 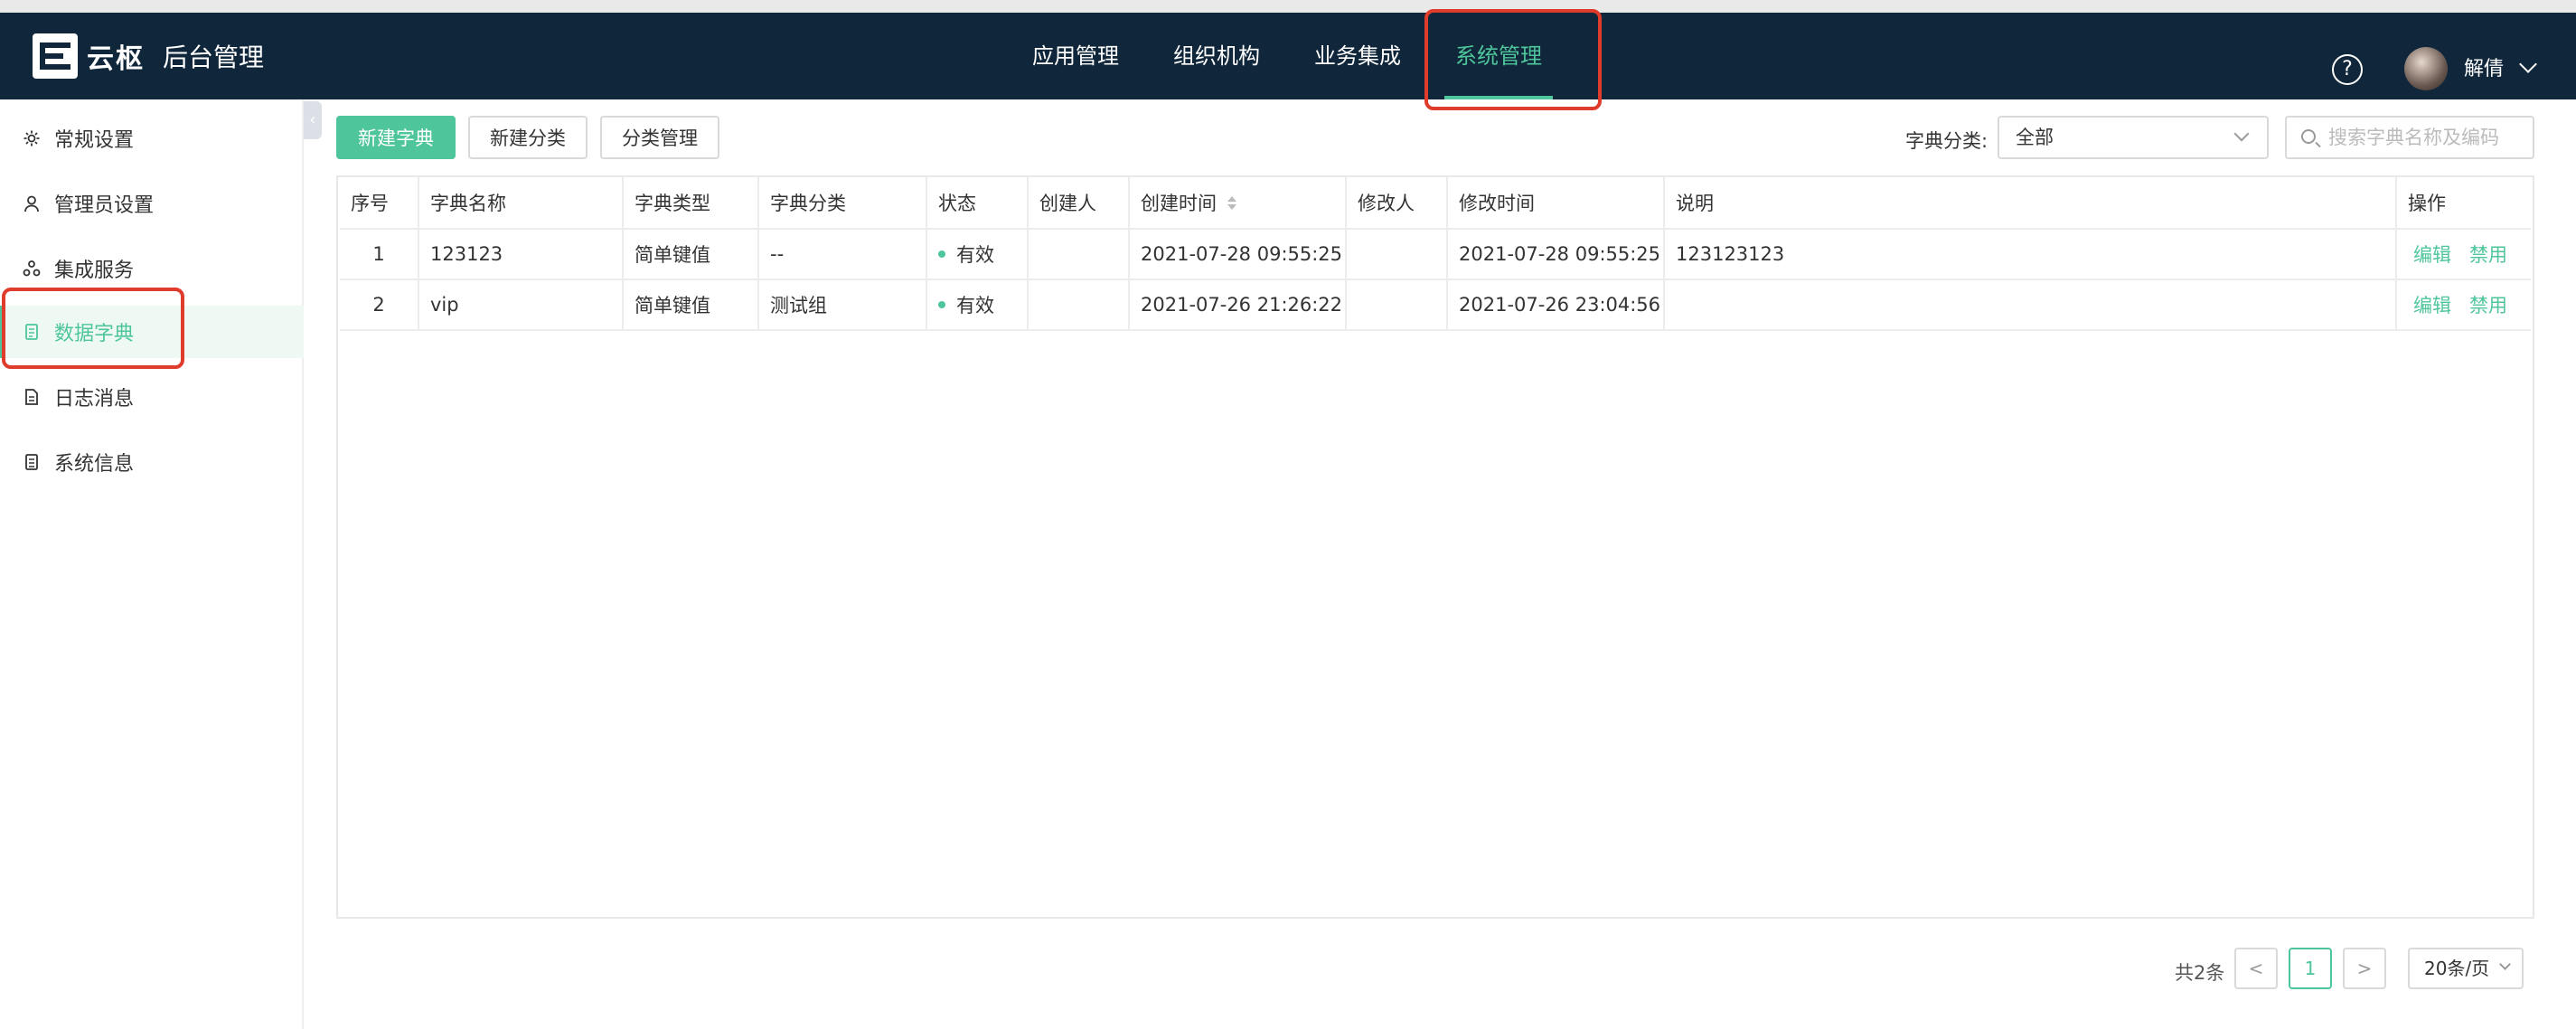 What do you see at coordinates (2256, 968) in the screenshot?
I see `prev-page-button: <` at bounding box center [2256, 968].